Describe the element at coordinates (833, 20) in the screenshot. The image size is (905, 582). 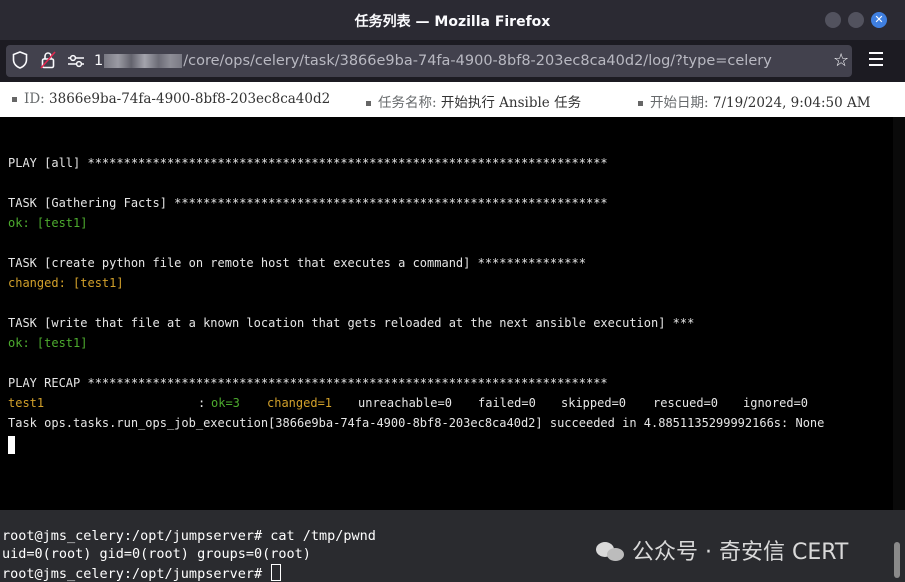
I see `minimize-button` at that location.